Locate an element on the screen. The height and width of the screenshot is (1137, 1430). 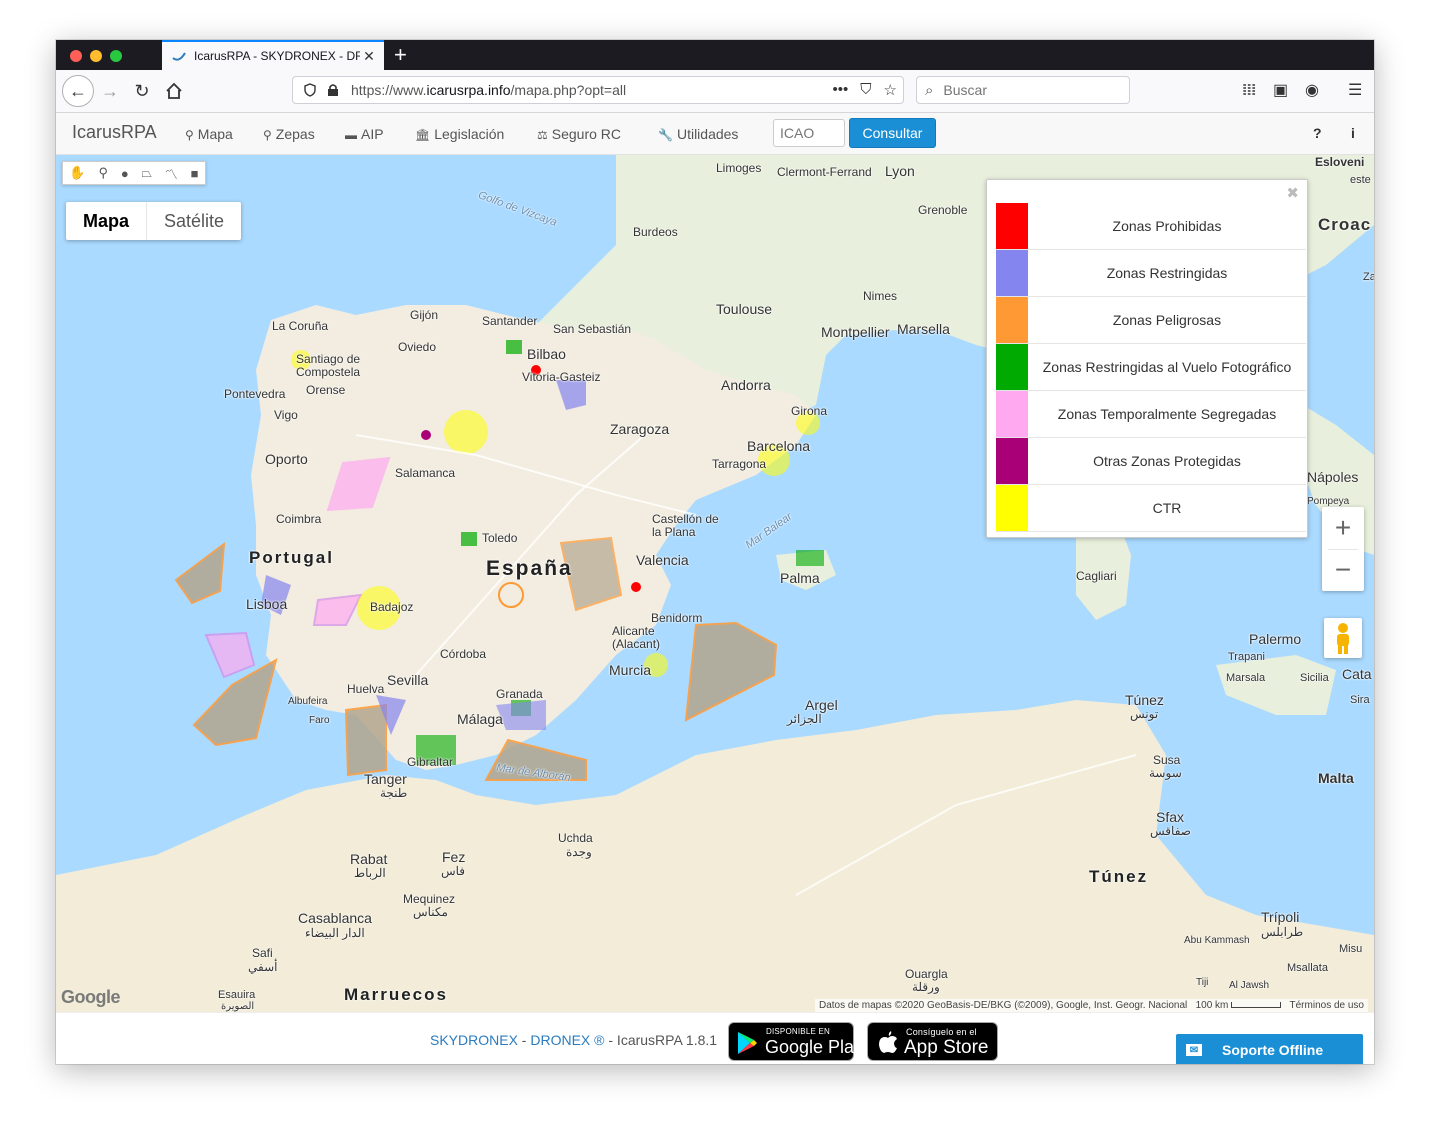
legend-row: Zonas Peligrosas is located at coordinates (1151, 320).